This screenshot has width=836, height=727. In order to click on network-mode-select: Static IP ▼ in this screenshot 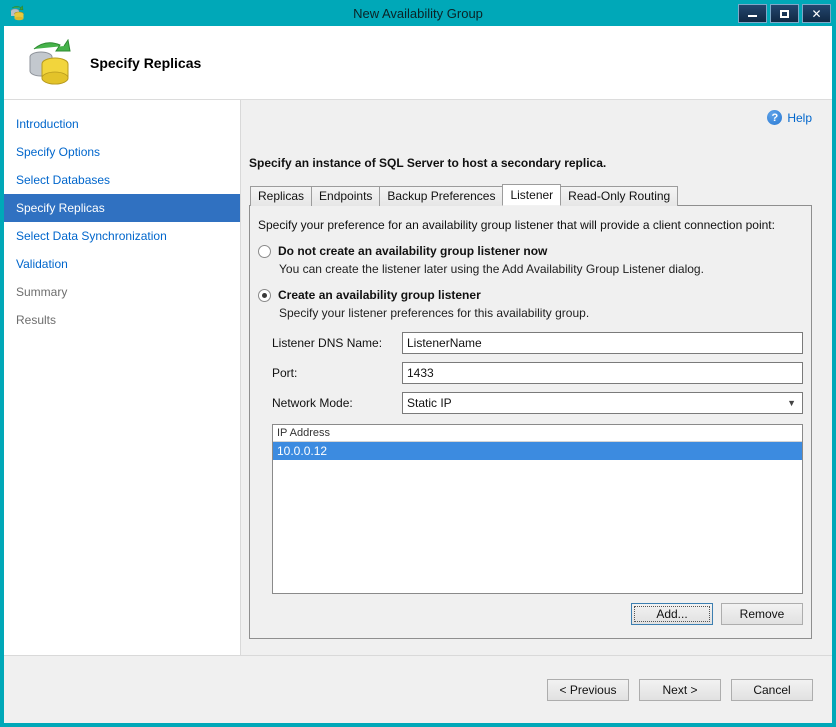, I will do `click(602, 403)`.